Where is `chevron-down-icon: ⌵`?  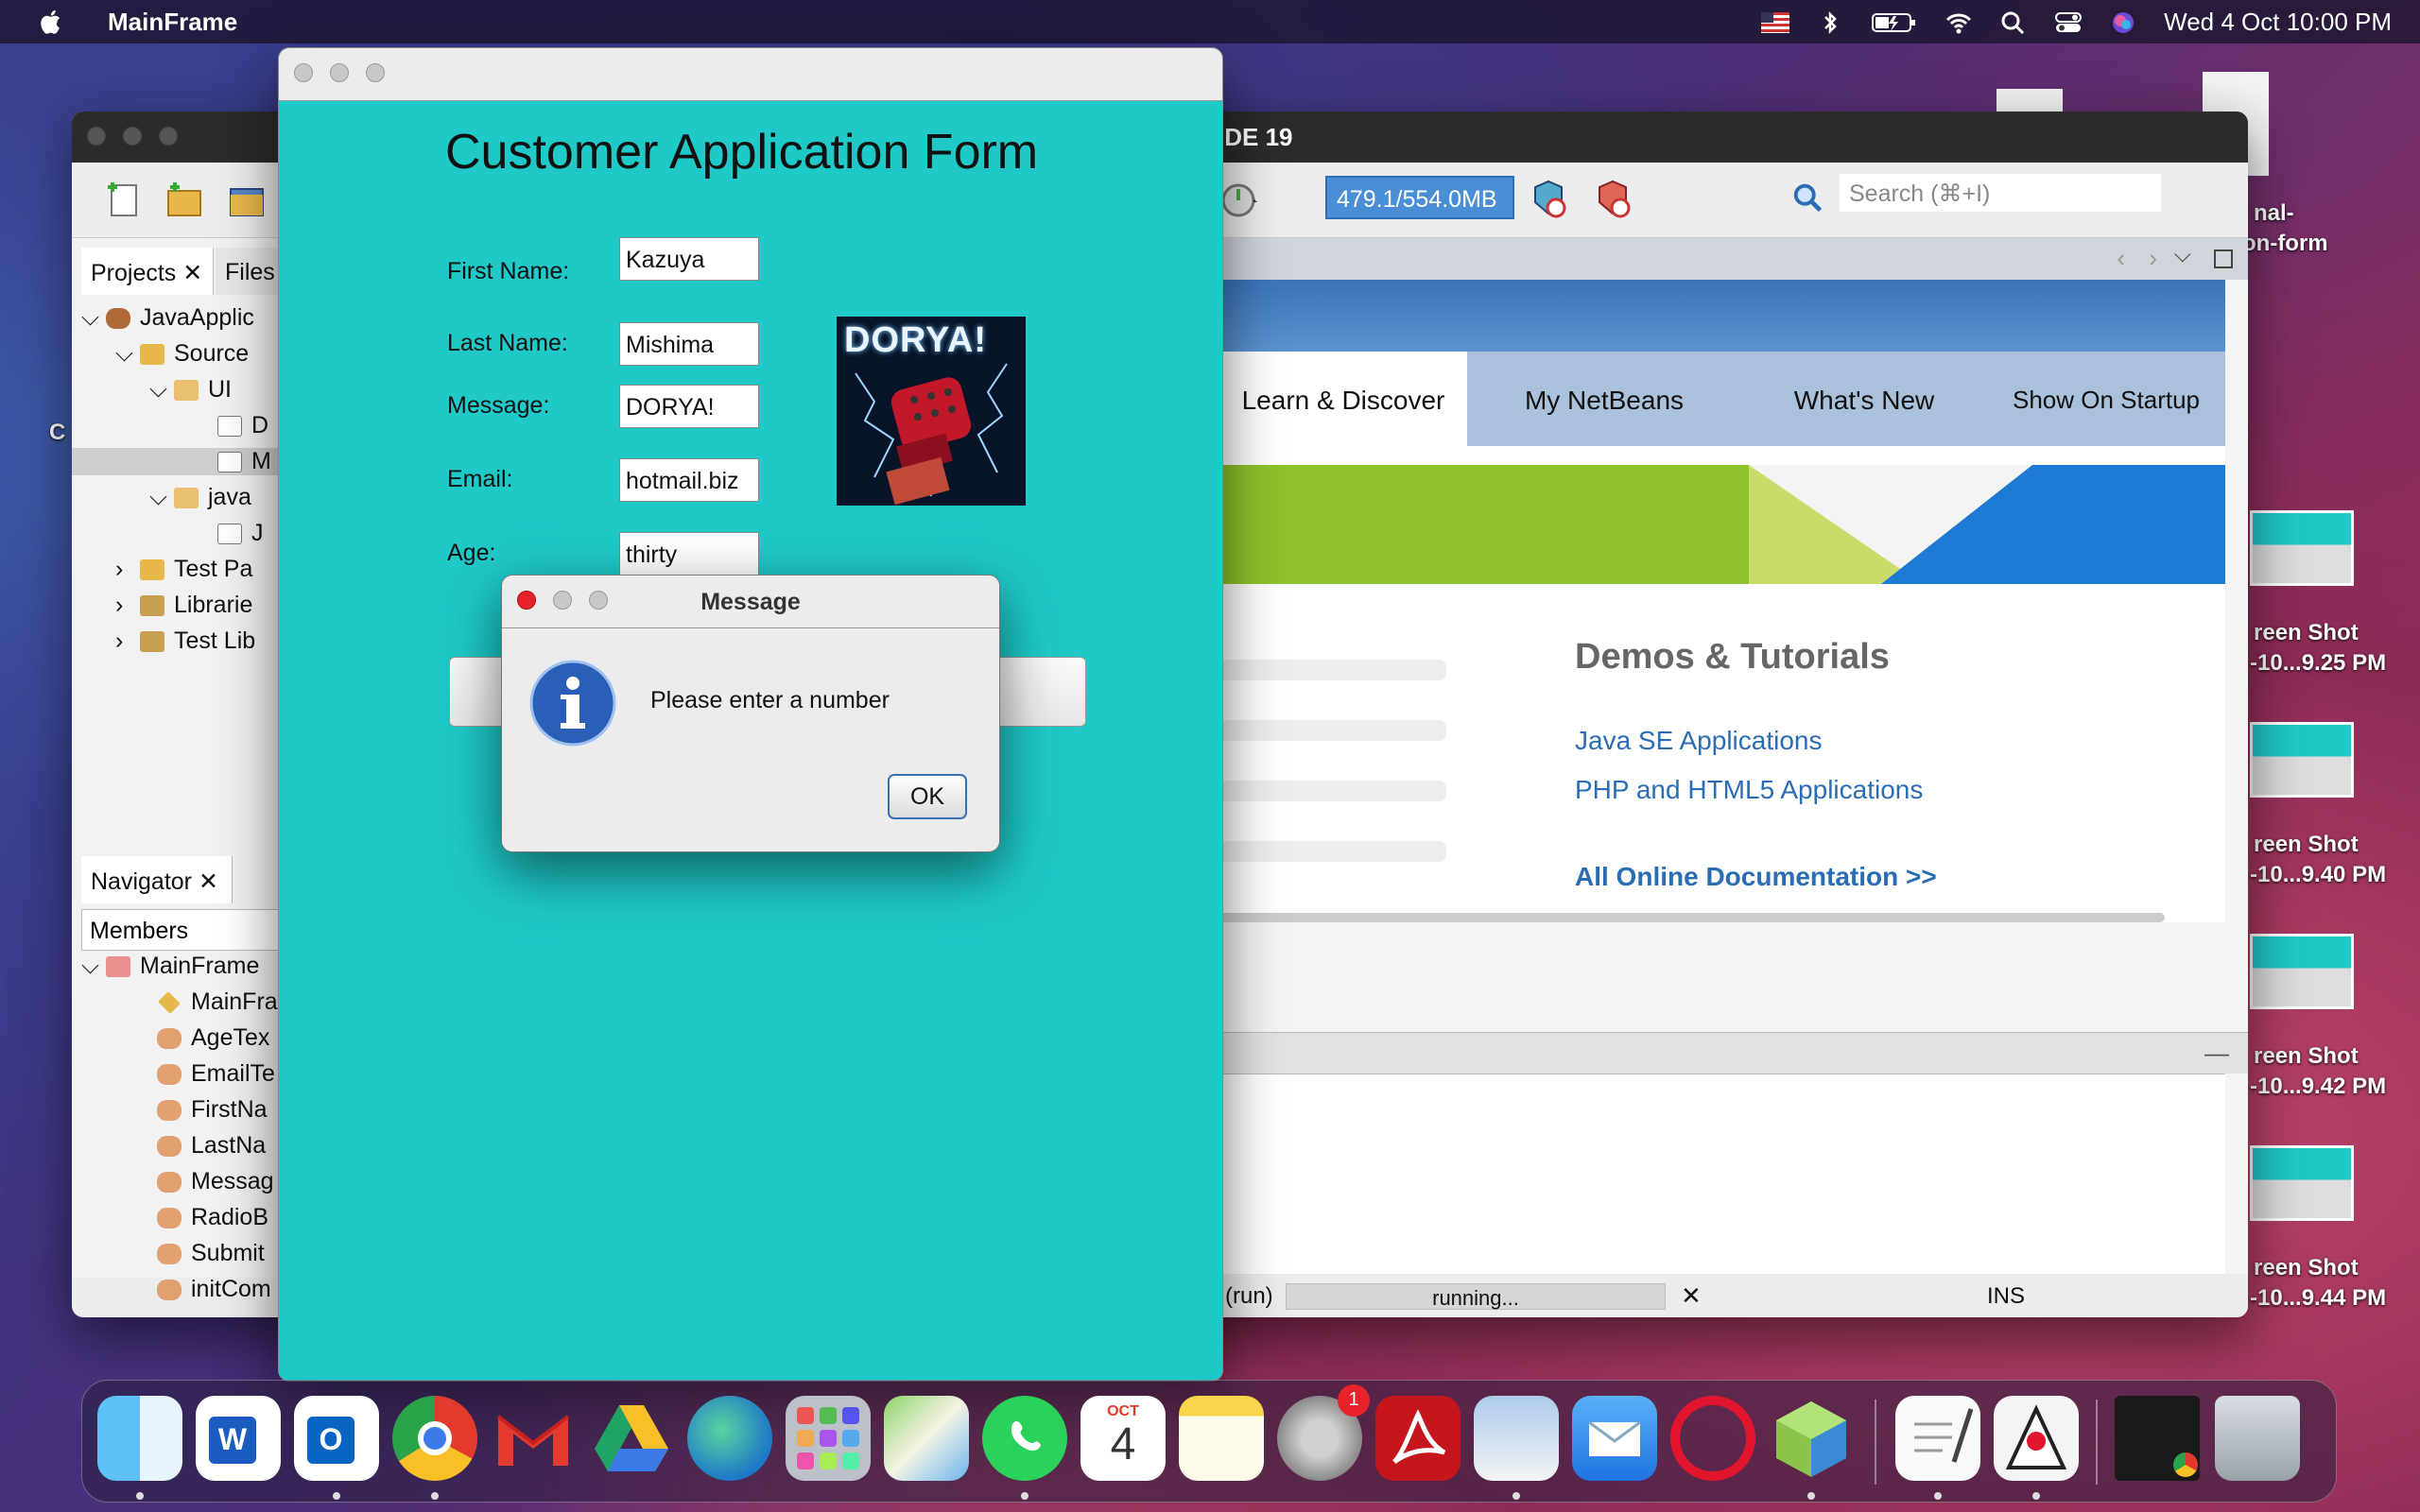
chevron-down-icon: ⌵ is located at coordinates (2182, 255).